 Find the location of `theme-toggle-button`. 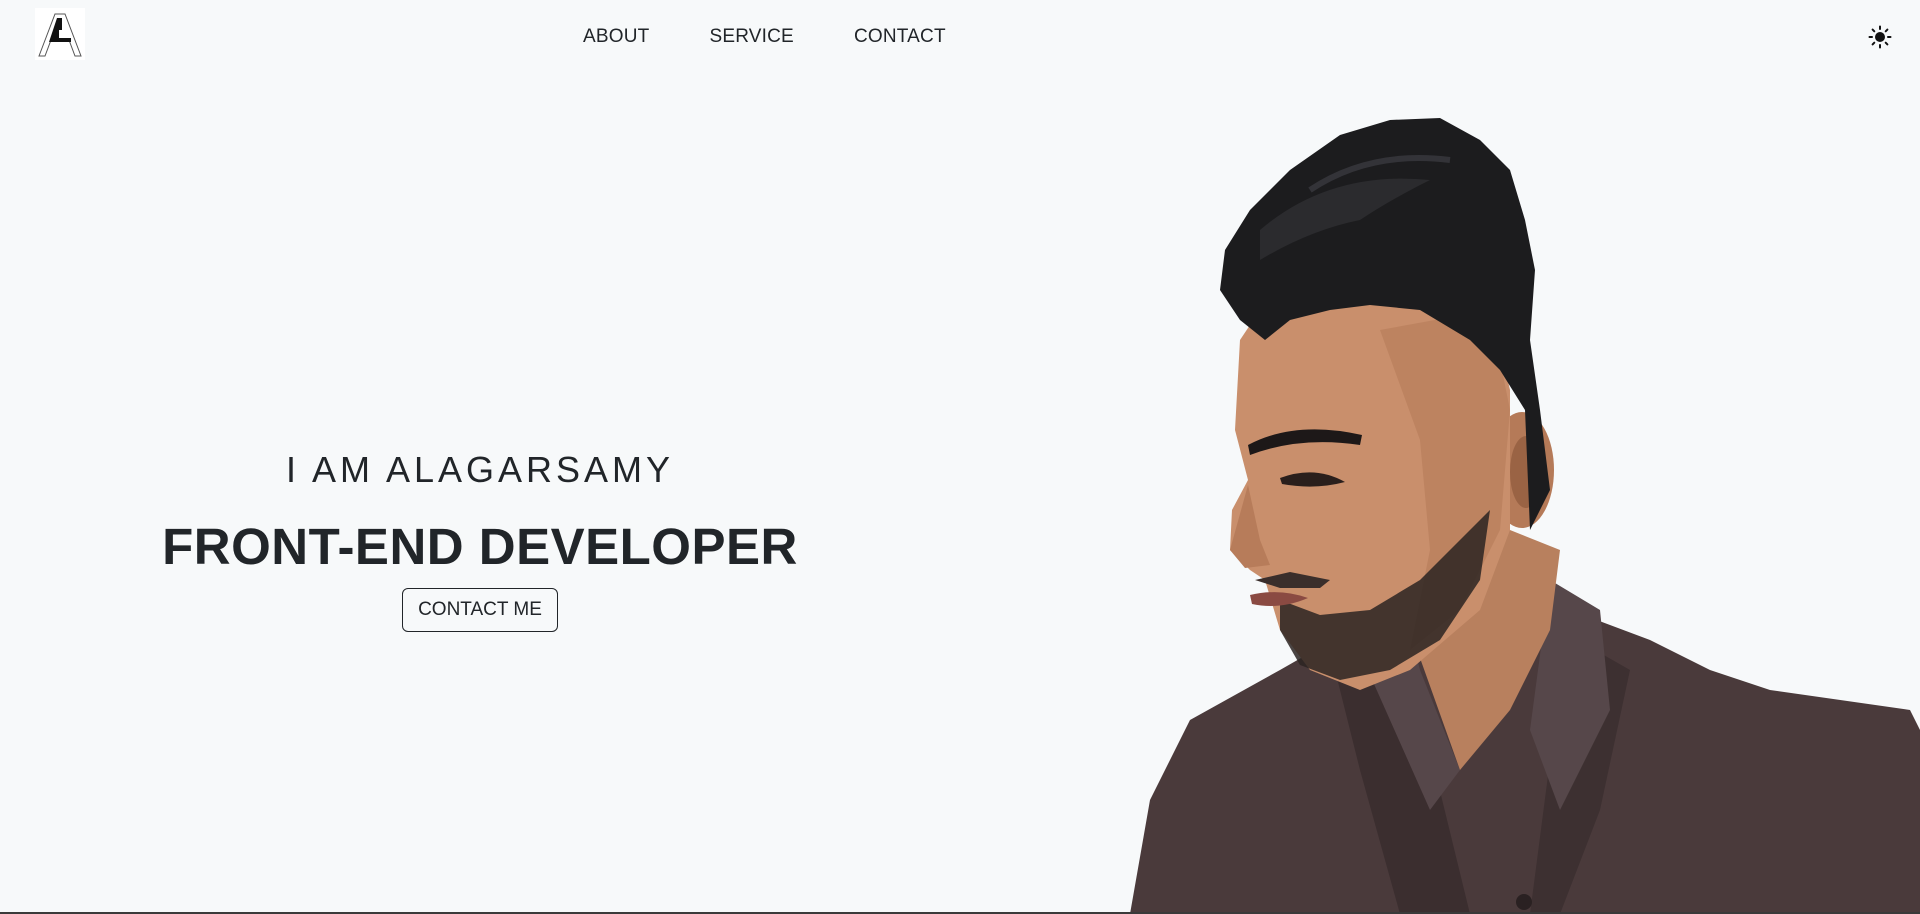

theme-toggle-button is located at coordinates (1880, 37).